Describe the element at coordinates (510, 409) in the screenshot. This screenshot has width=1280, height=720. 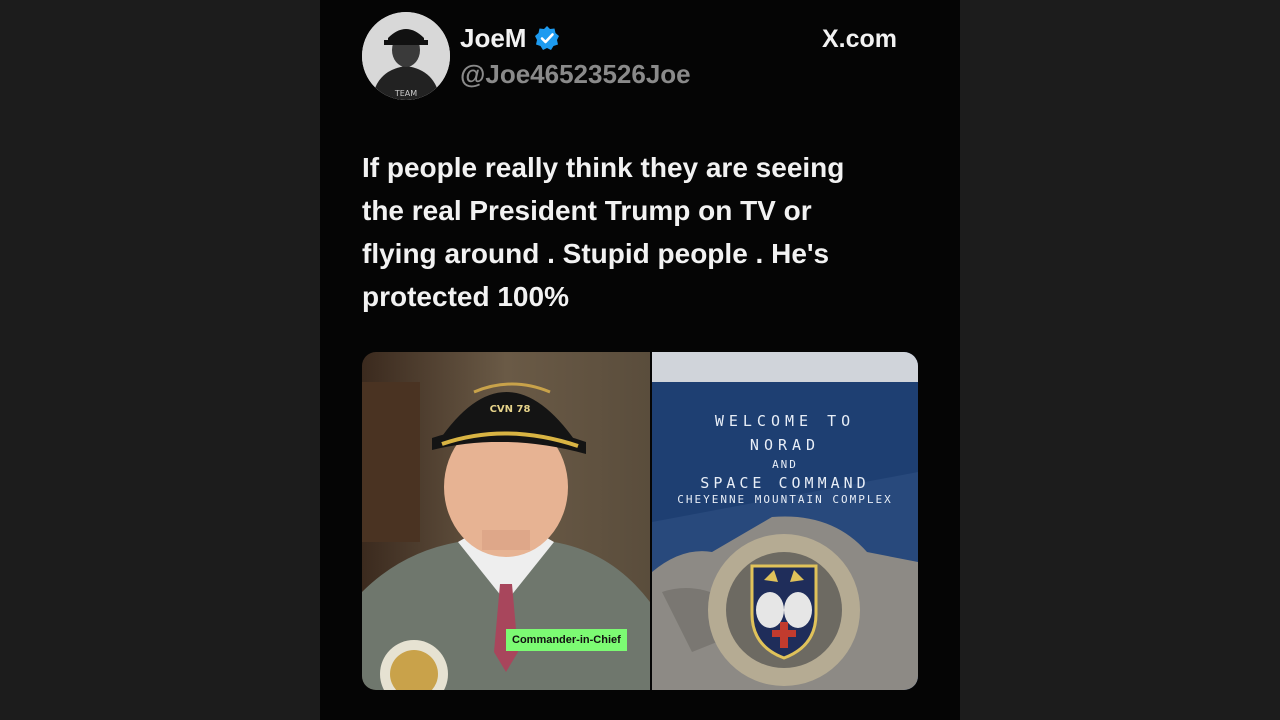
I see `hat-text: CVN 78` at that location.